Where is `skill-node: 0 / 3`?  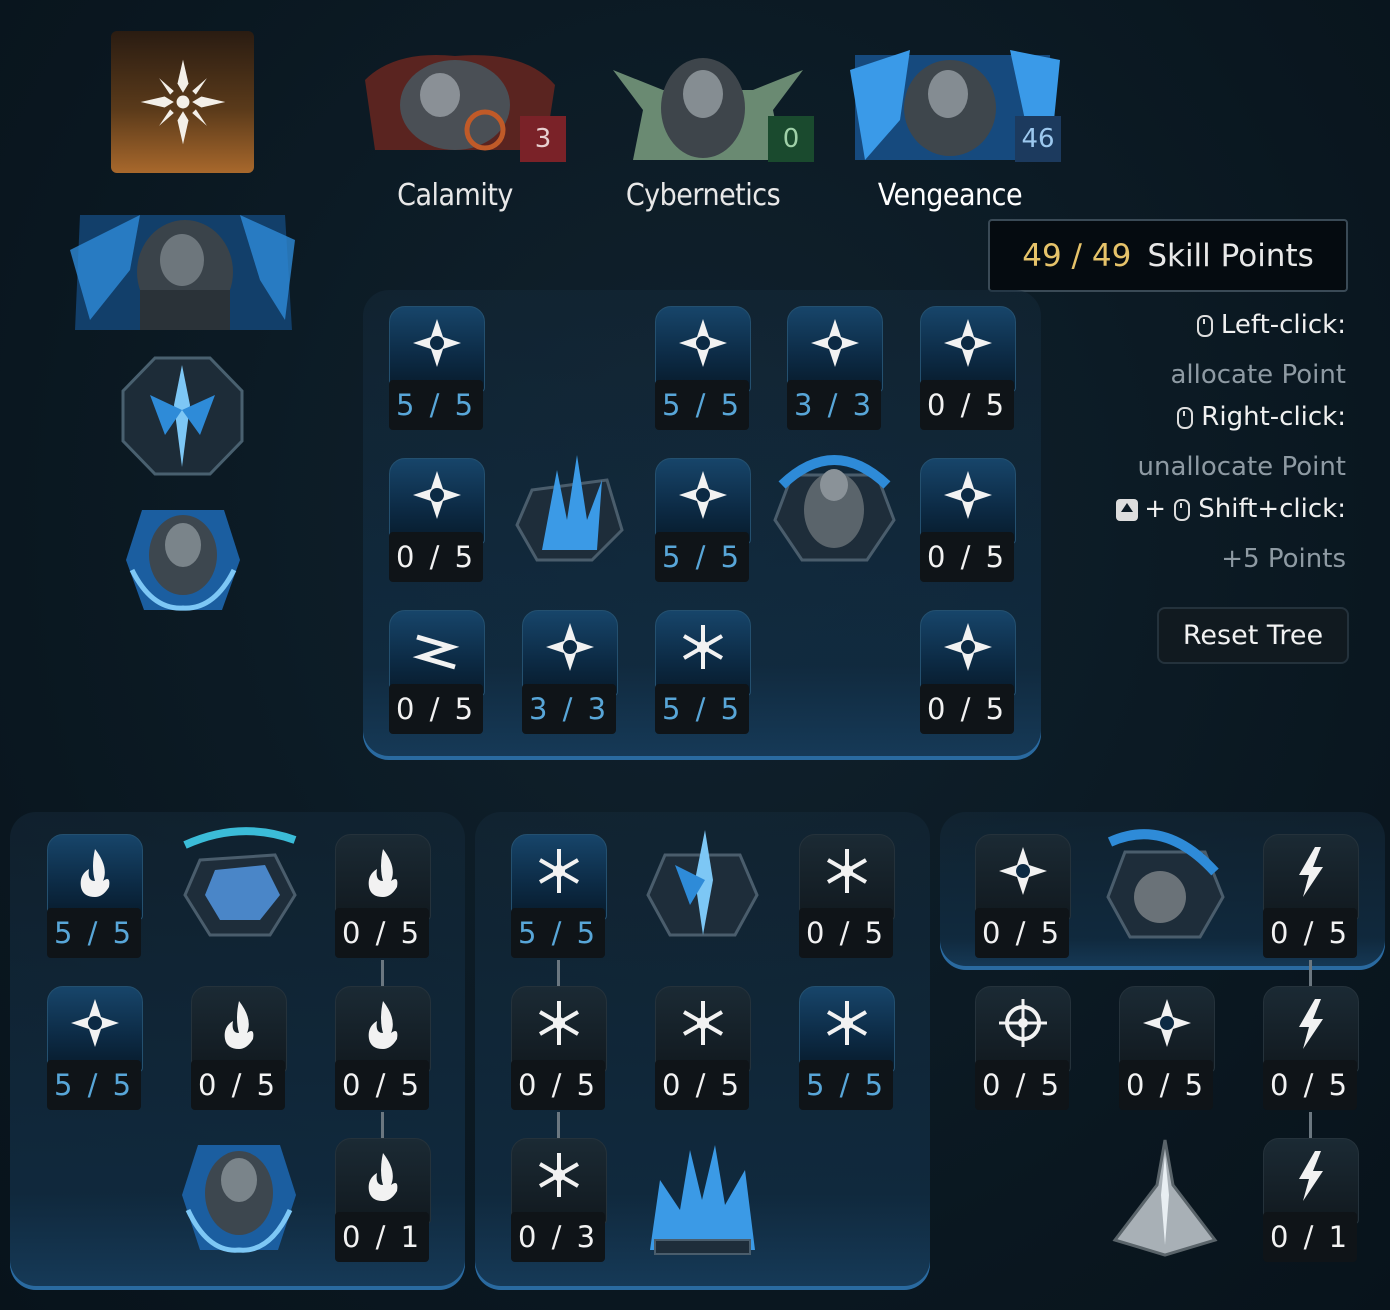
skill-node: 0 / 3 is located at coordinates (559, 1200).